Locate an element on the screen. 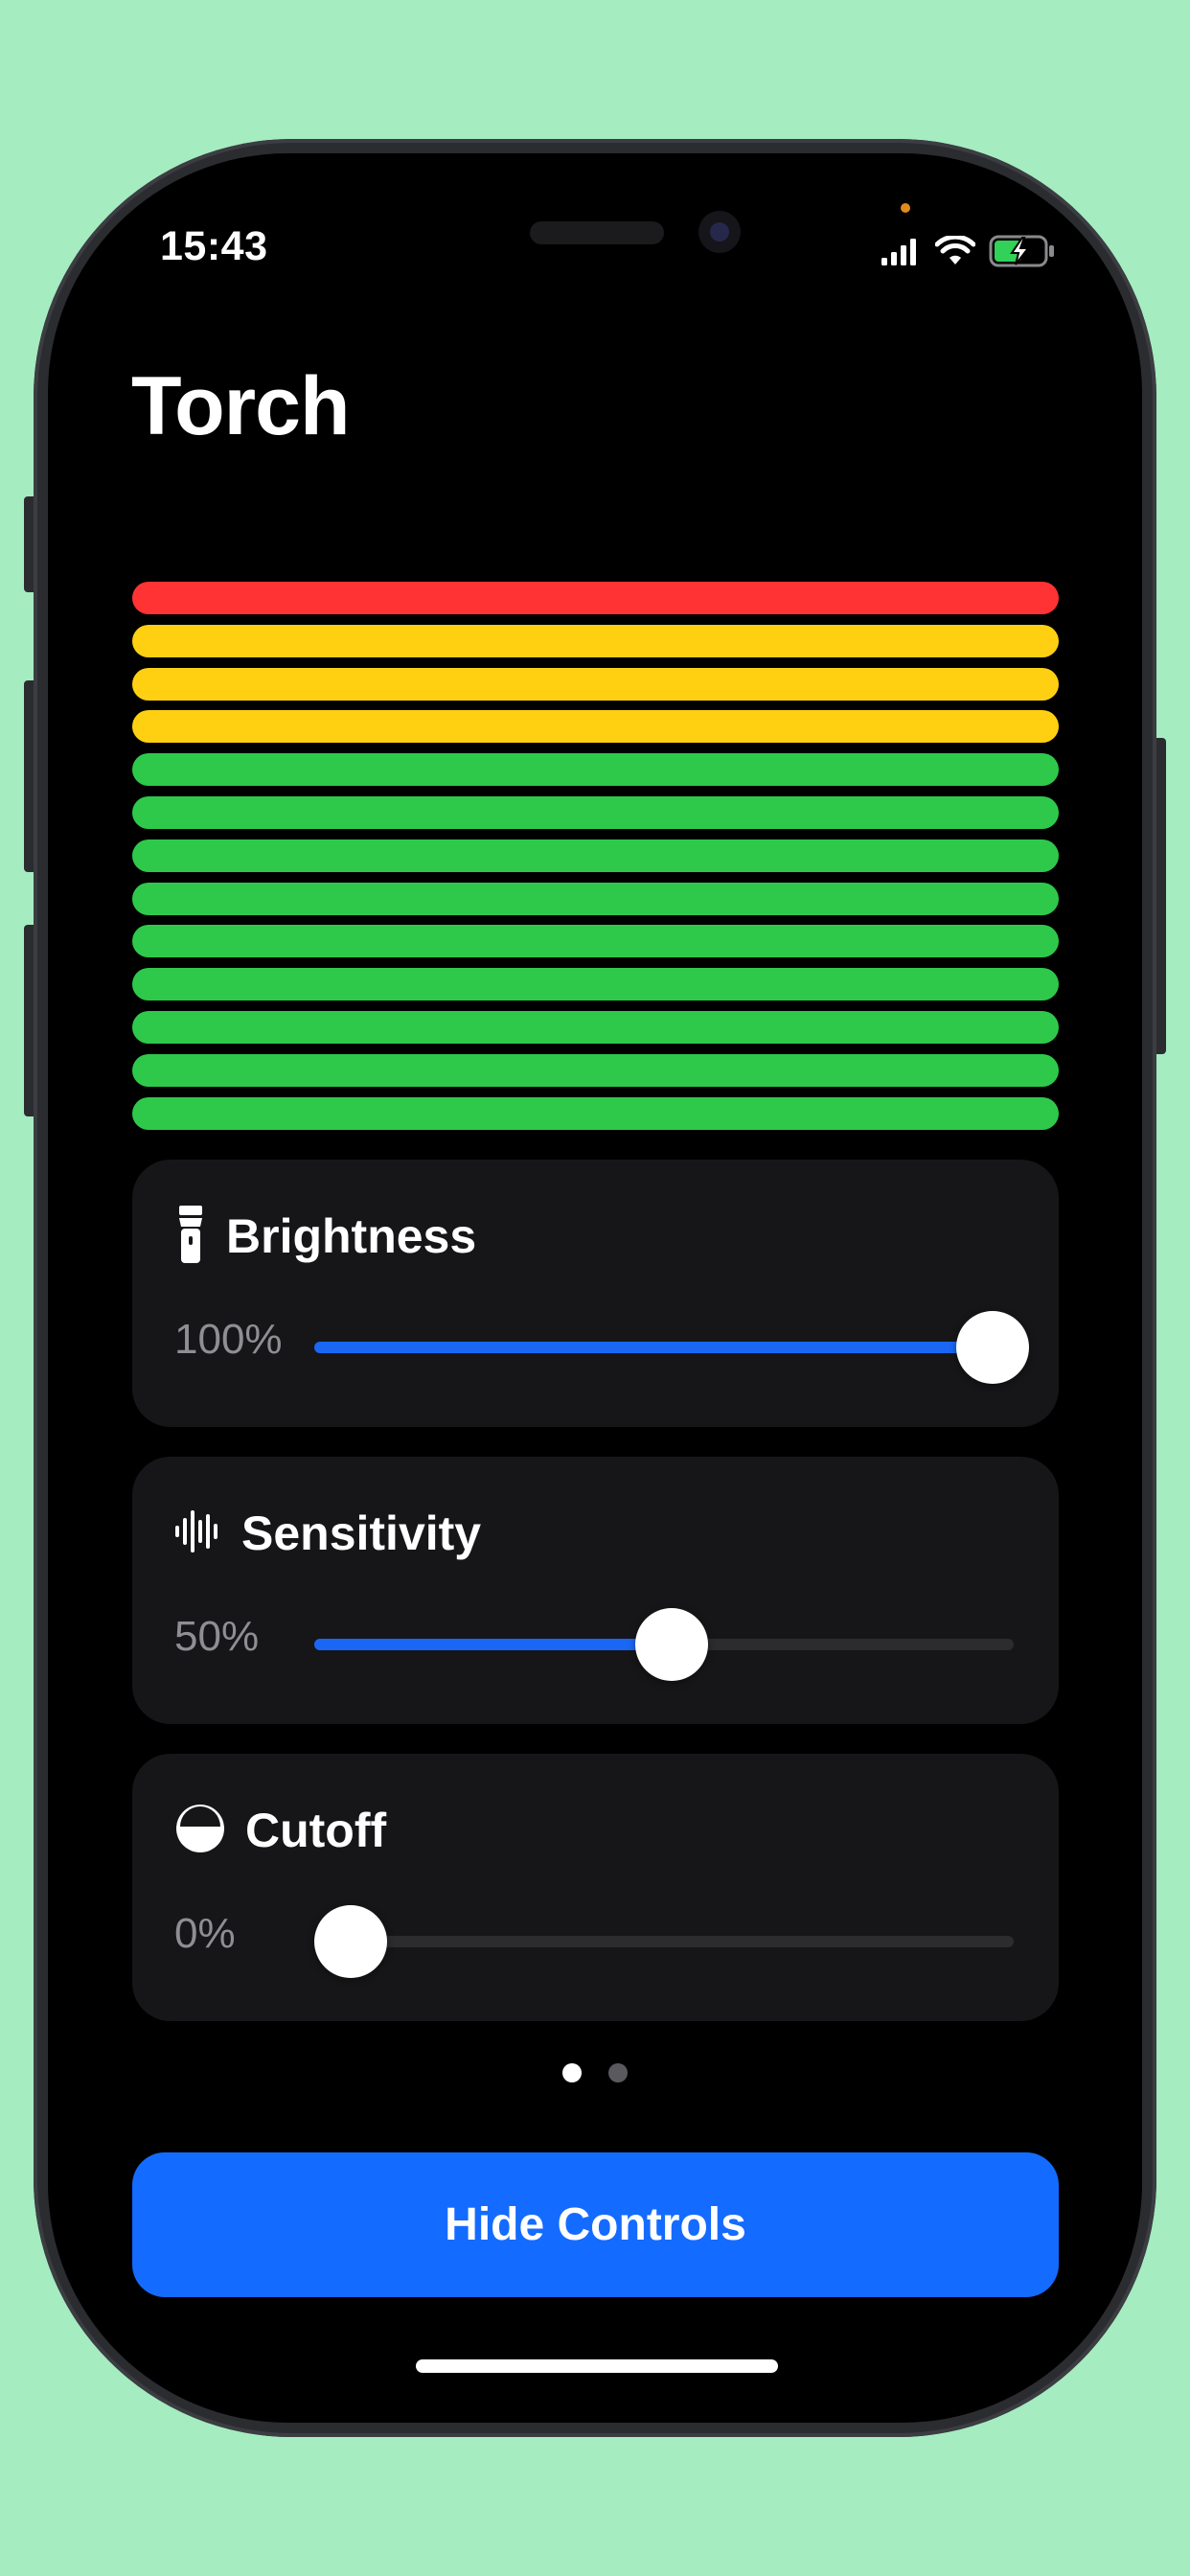 This screenshot has height=2576, width=1190. page-dot is located at coordinates (618, 2072).